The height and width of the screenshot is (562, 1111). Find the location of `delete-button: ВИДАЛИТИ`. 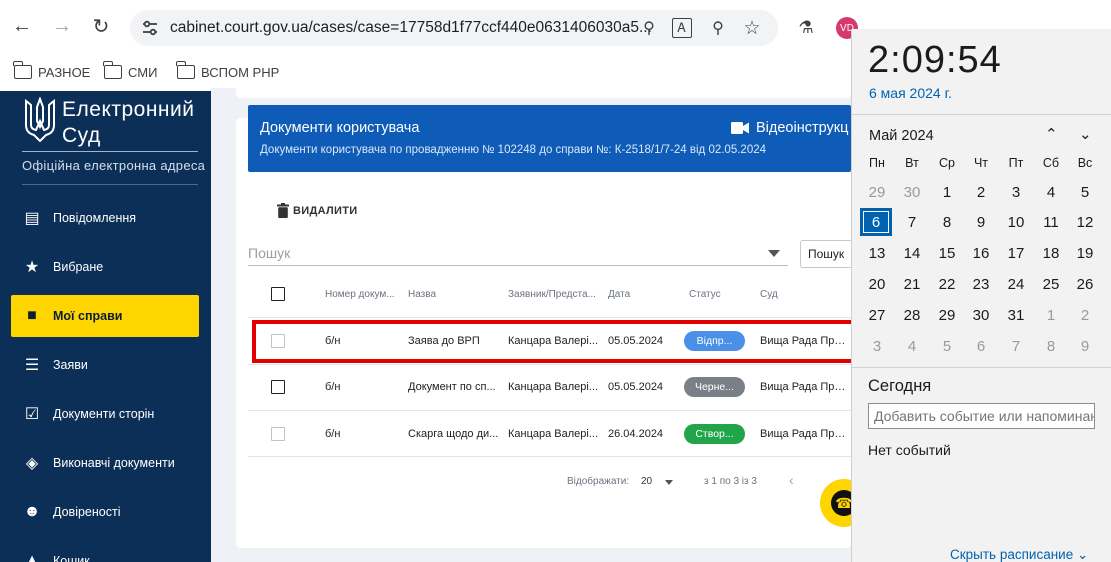

delete-button: ВИДАЛИТИ is located at coordinates (317, 210).